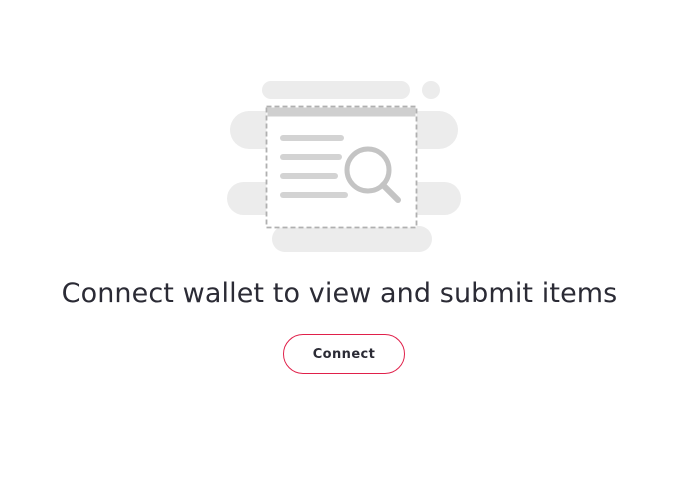  I want to click on document-search-icon, so click(344, 166).